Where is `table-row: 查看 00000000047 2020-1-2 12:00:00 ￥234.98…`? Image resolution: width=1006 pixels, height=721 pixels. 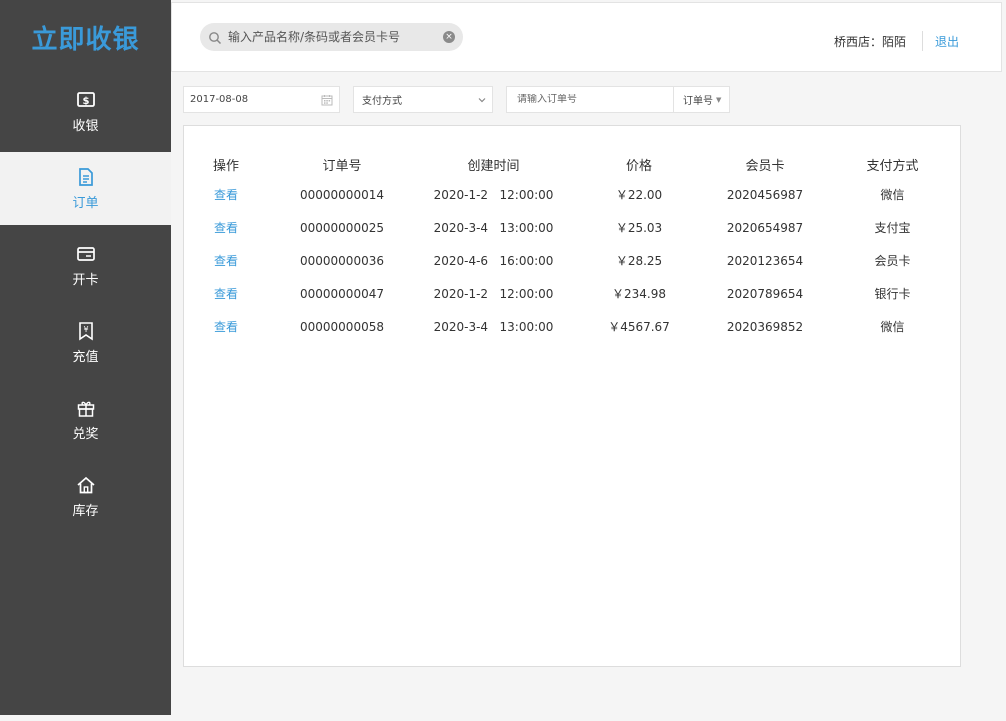
table-row: 查看 00000000047 2020-1-2 12:00:00 ￥234.98… is located at coordinates (573, 293).